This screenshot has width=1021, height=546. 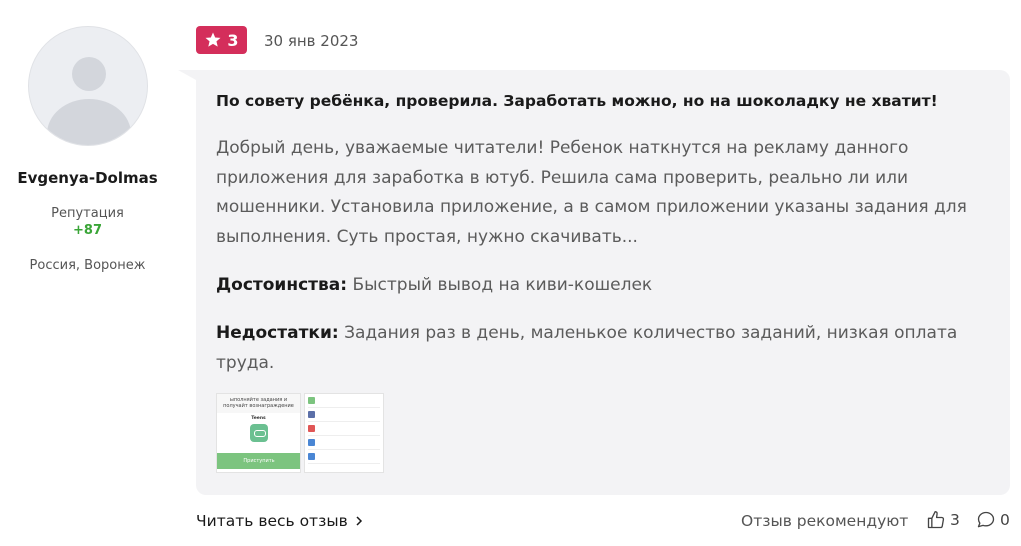 I want to click on rating-badge: 3, so click(x=221, y=40).